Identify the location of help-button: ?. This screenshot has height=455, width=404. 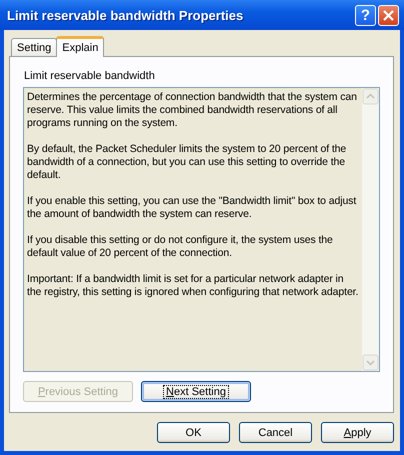
(365, 15).